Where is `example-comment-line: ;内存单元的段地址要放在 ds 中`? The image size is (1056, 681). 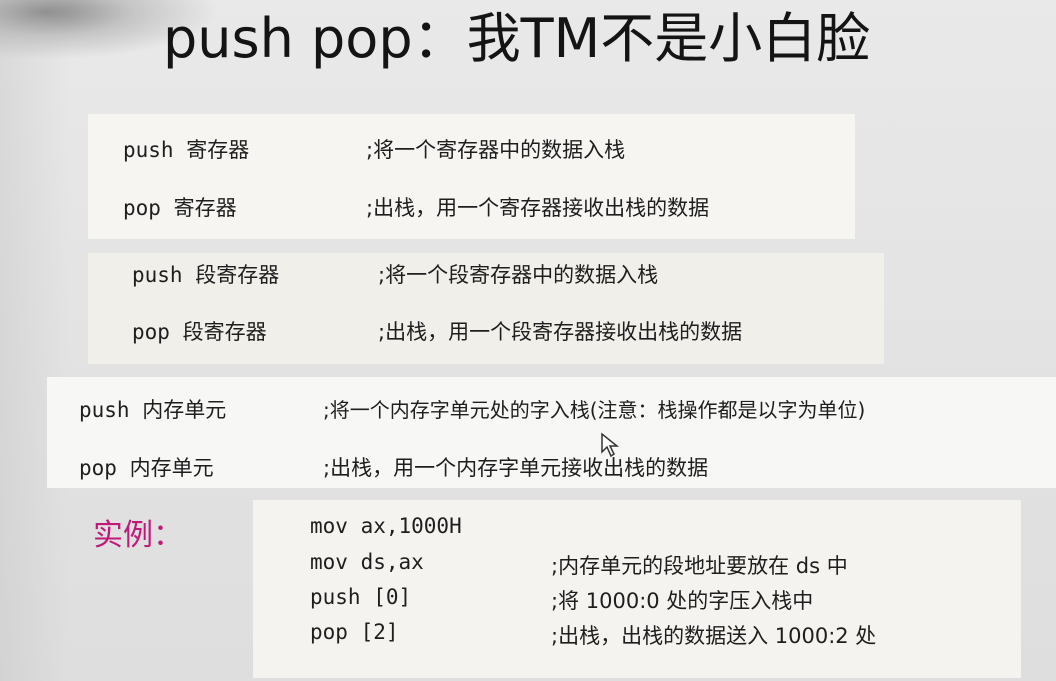 example-comment-line: ;内存单元的段地址要放在 ds 中 is located at coordinates (699, 566).